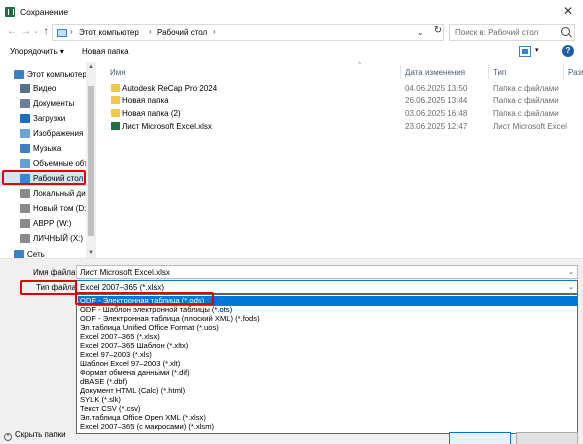 This screenshot has height=444, width=583. What do you see at coordinates (19, 254) in the screenshot?
I see `network-icon` at bounding box center [19, 254].